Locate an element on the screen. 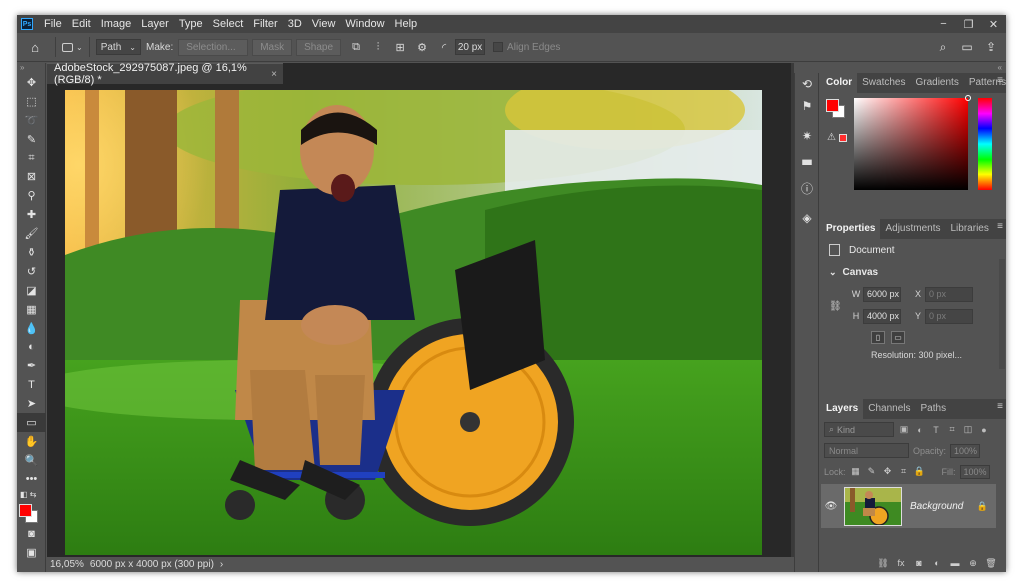 The image size is (1023, 587). canvas-section-header: ⌄ Canvas is located at coordinates (913, 272).